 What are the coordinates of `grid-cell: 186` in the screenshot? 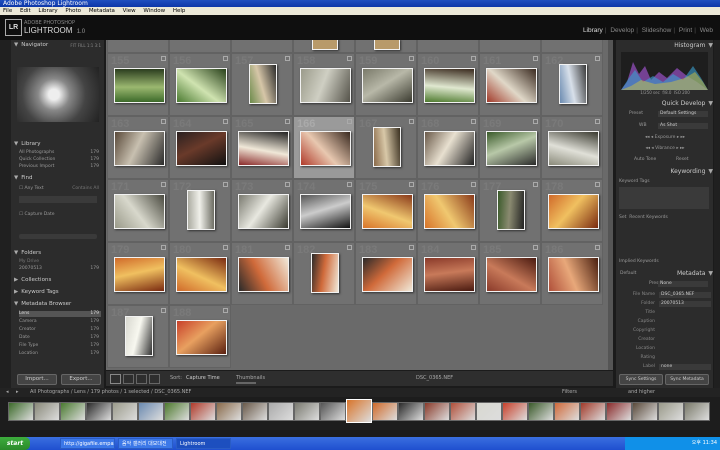 It's located at (572, 273).